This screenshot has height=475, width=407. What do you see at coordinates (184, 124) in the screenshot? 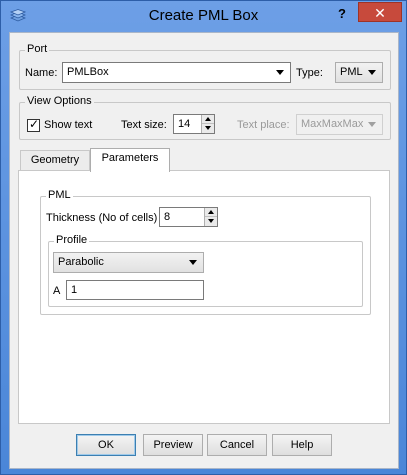
I see `text-size-value: 14` at bounding box center [184, 124].